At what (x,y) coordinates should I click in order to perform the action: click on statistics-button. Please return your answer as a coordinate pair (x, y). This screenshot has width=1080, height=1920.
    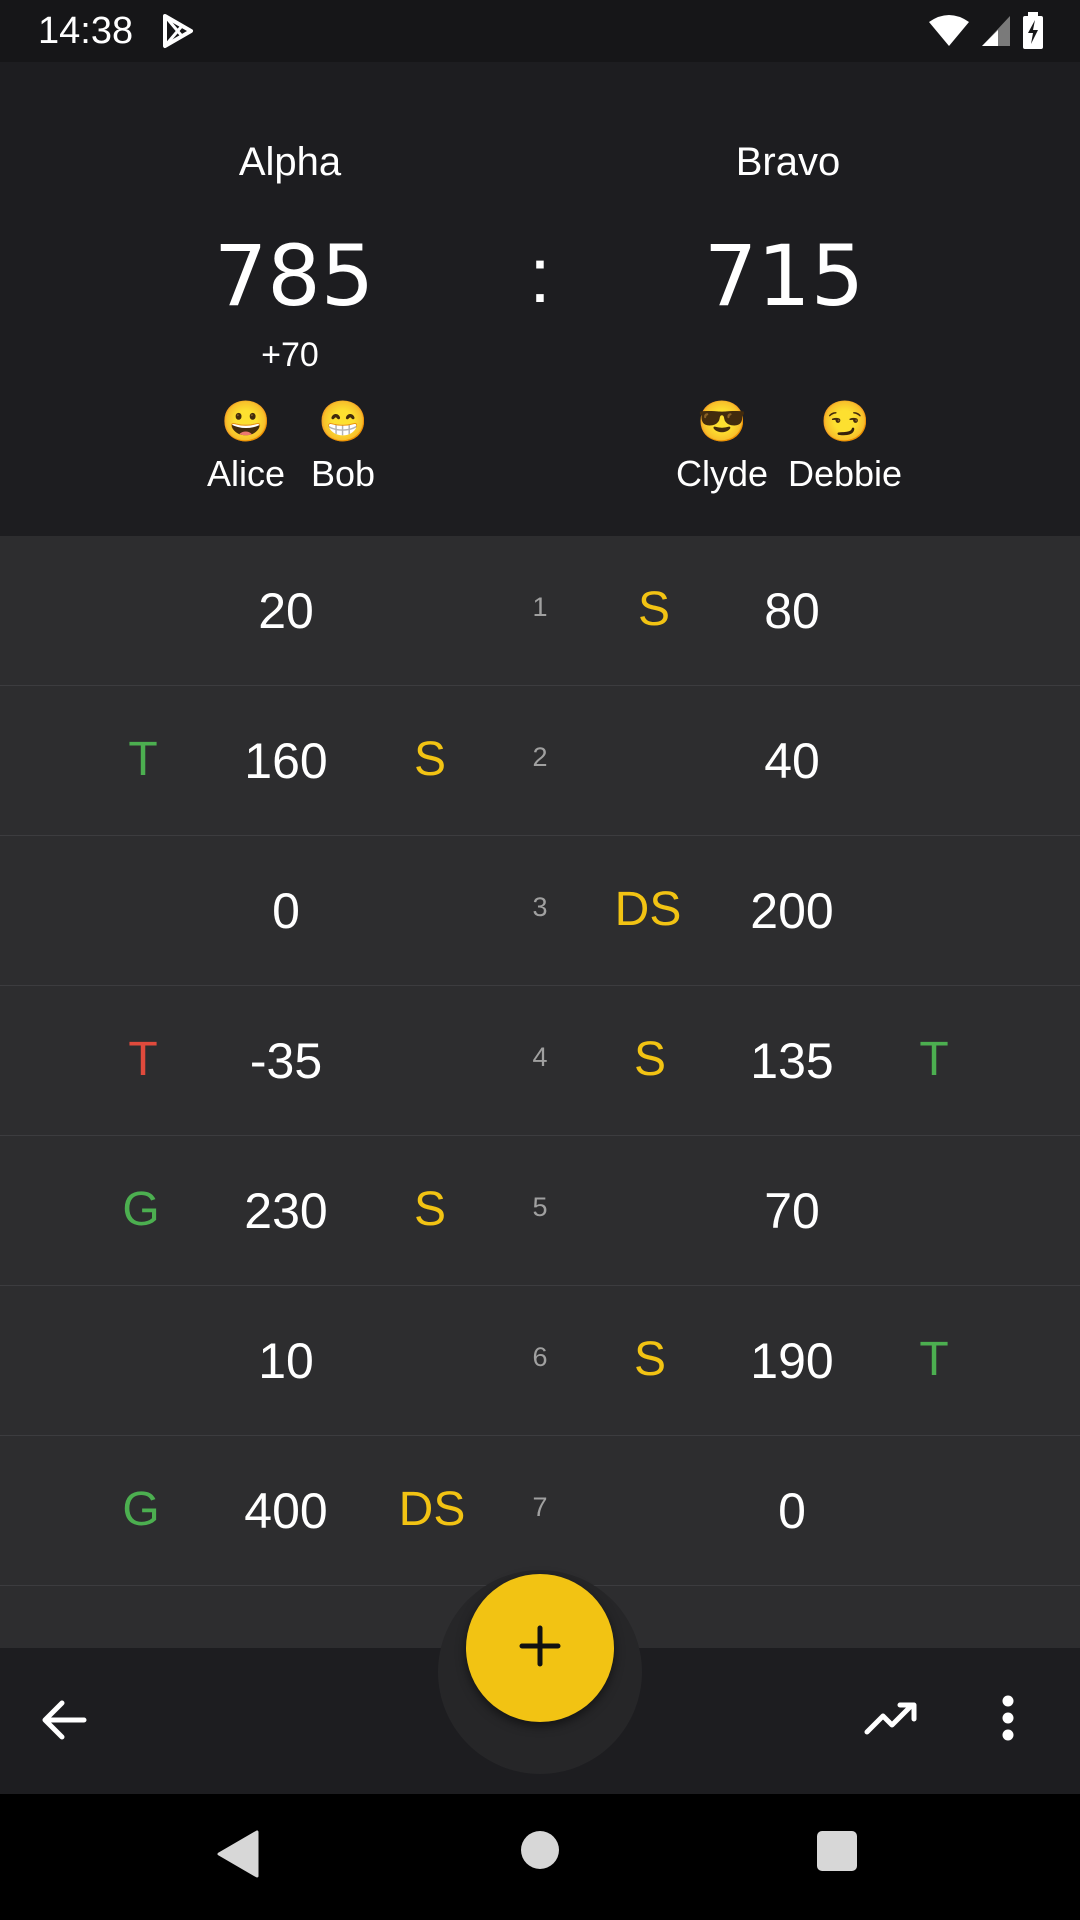
    Looking at the image, I should click on (892, 1720).